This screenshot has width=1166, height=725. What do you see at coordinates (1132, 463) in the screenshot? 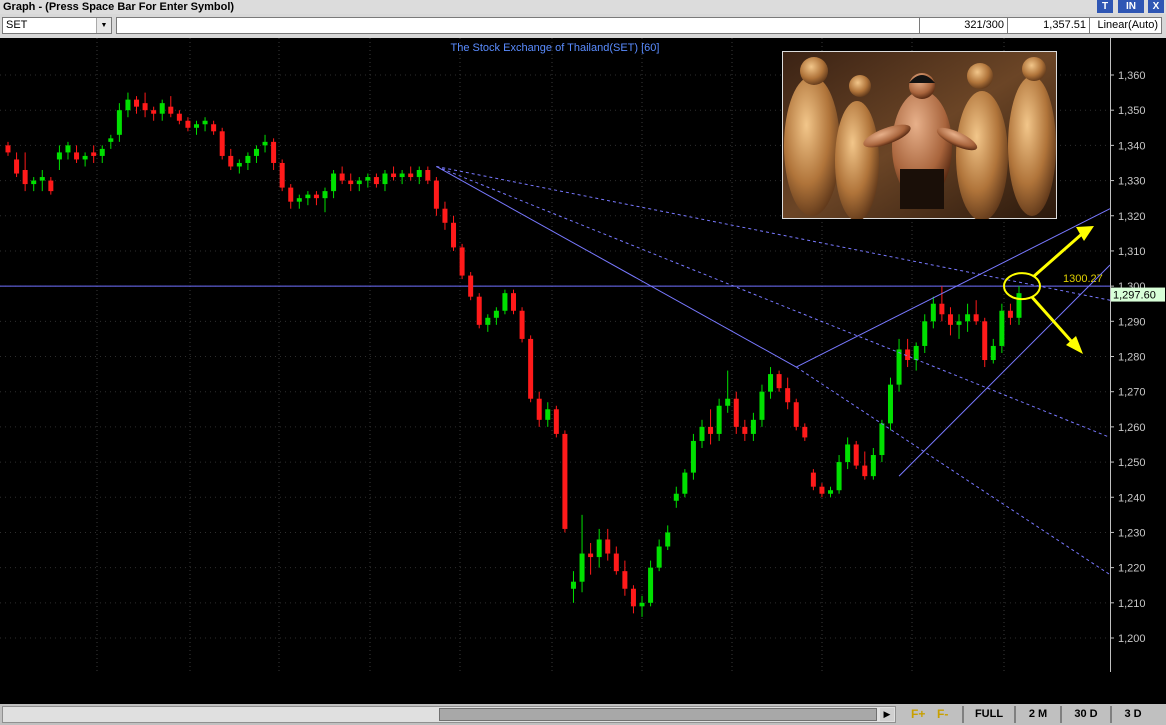
I see `y-tick-label: 1,250` at bounding box center [1132, 463].